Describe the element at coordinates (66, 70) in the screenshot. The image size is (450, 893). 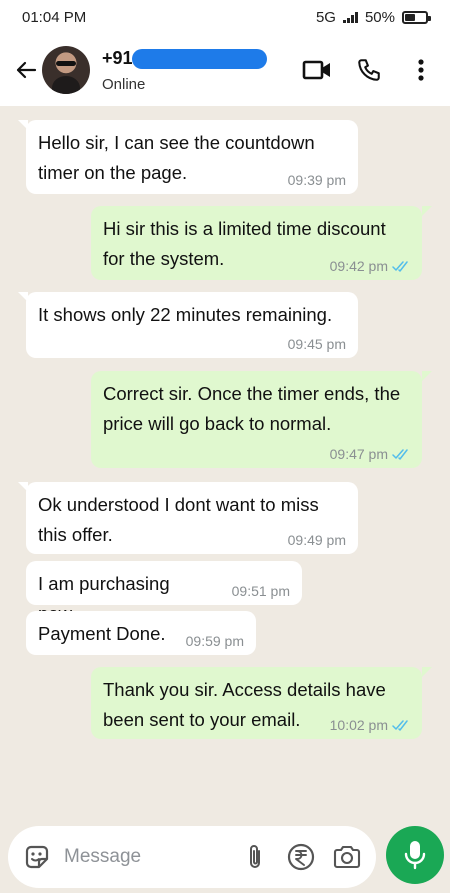
I see `avatar` at that location.